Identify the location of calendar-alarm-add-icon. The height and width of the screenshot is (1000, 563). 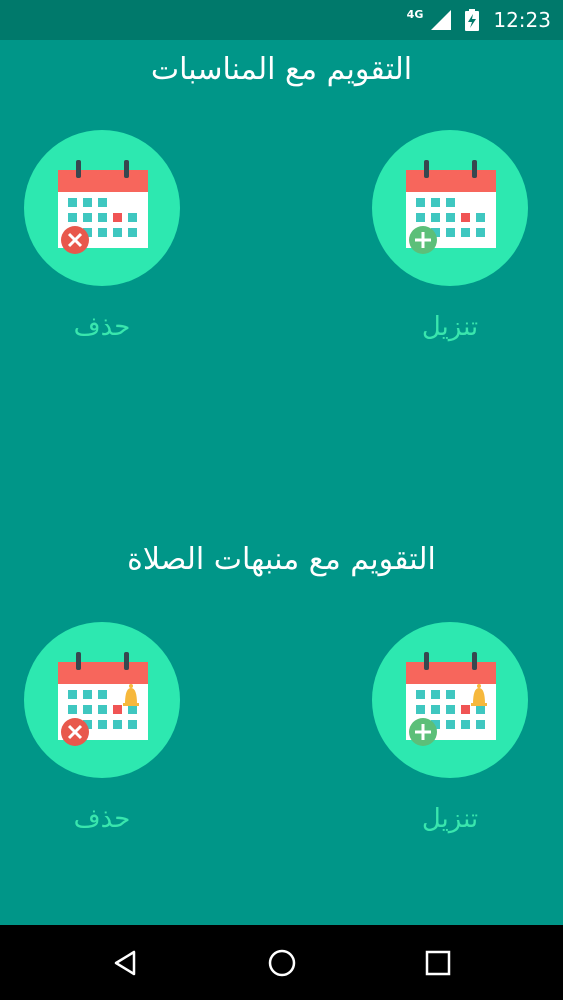
(451, 699).